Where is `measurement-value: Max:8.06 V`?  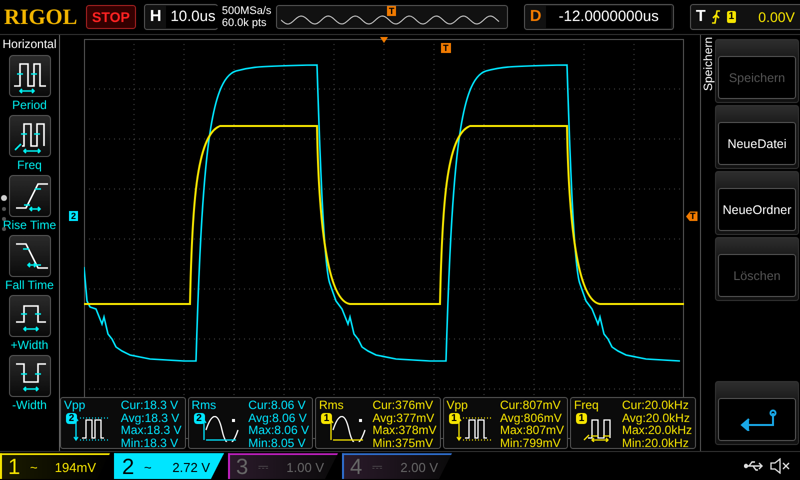 measurement-value: Max:8.06 V is located at coordinates (278, 430).